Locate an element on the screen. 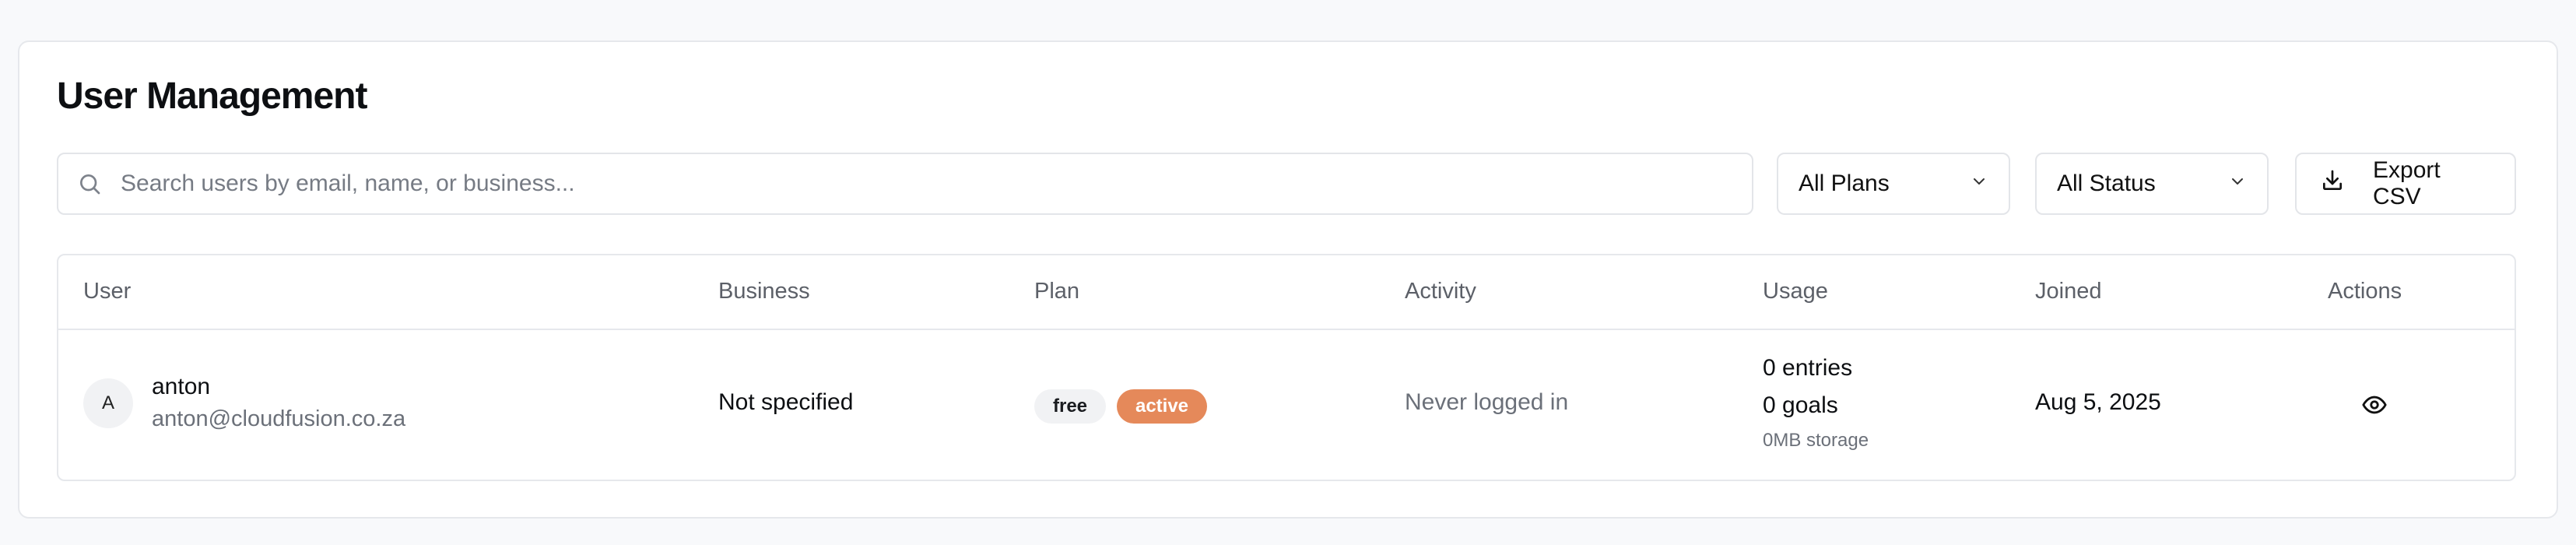 Image resolution: width=2576 pixels, height=545 pixels. plan-filter-select: All Plans is located at coordinates (1894, 184).